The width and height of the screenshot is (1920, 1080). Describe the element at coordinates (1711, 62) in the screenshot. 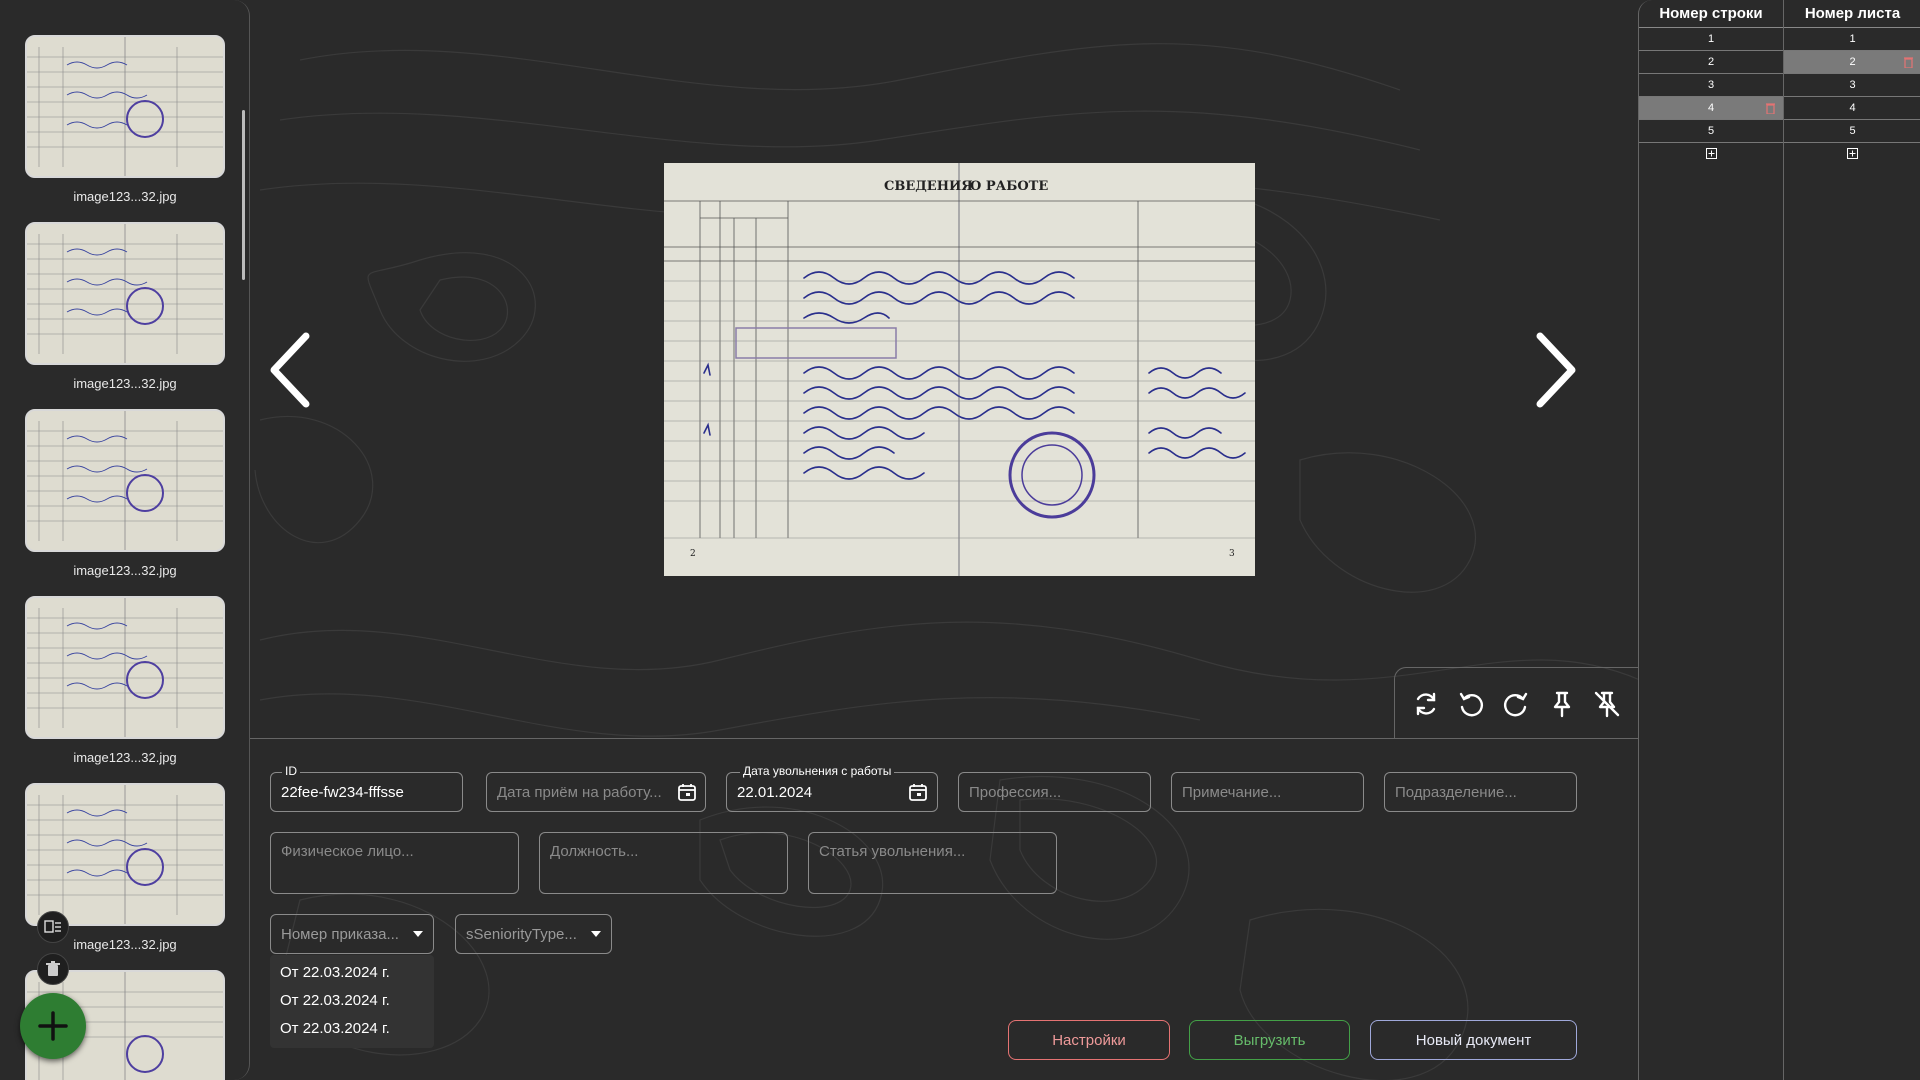

I see `table-cell: 2` at that location.